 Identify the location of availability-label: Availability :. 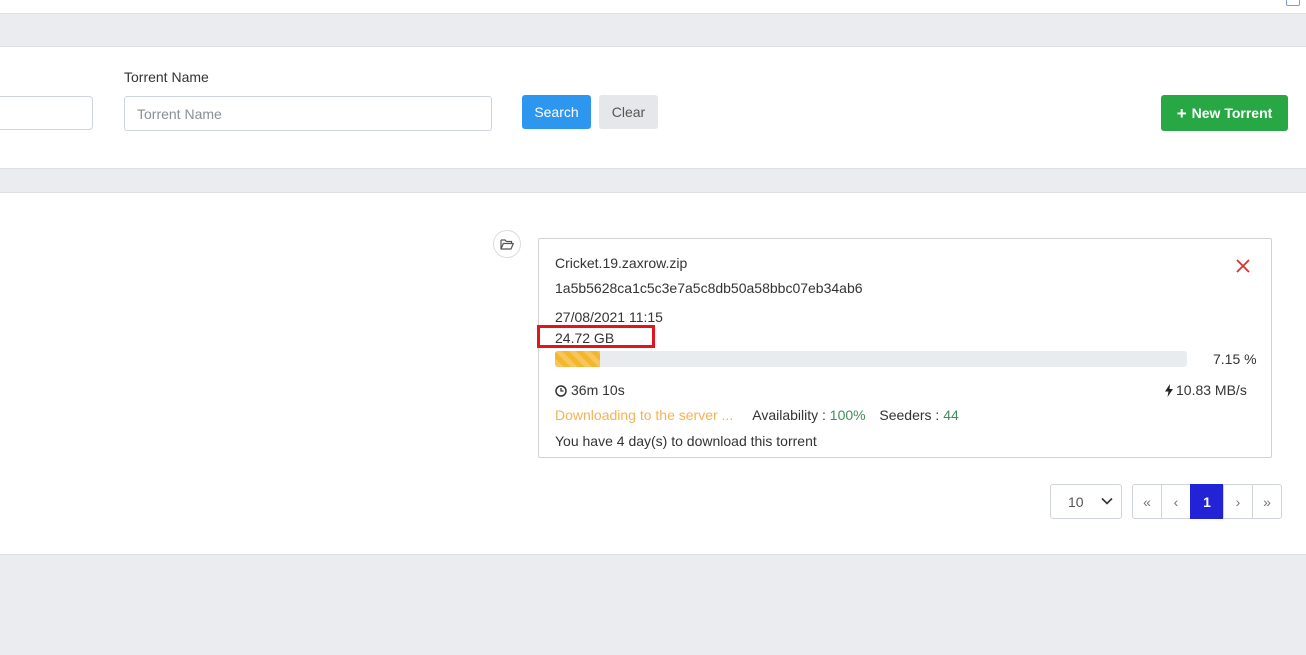
(789, 415).